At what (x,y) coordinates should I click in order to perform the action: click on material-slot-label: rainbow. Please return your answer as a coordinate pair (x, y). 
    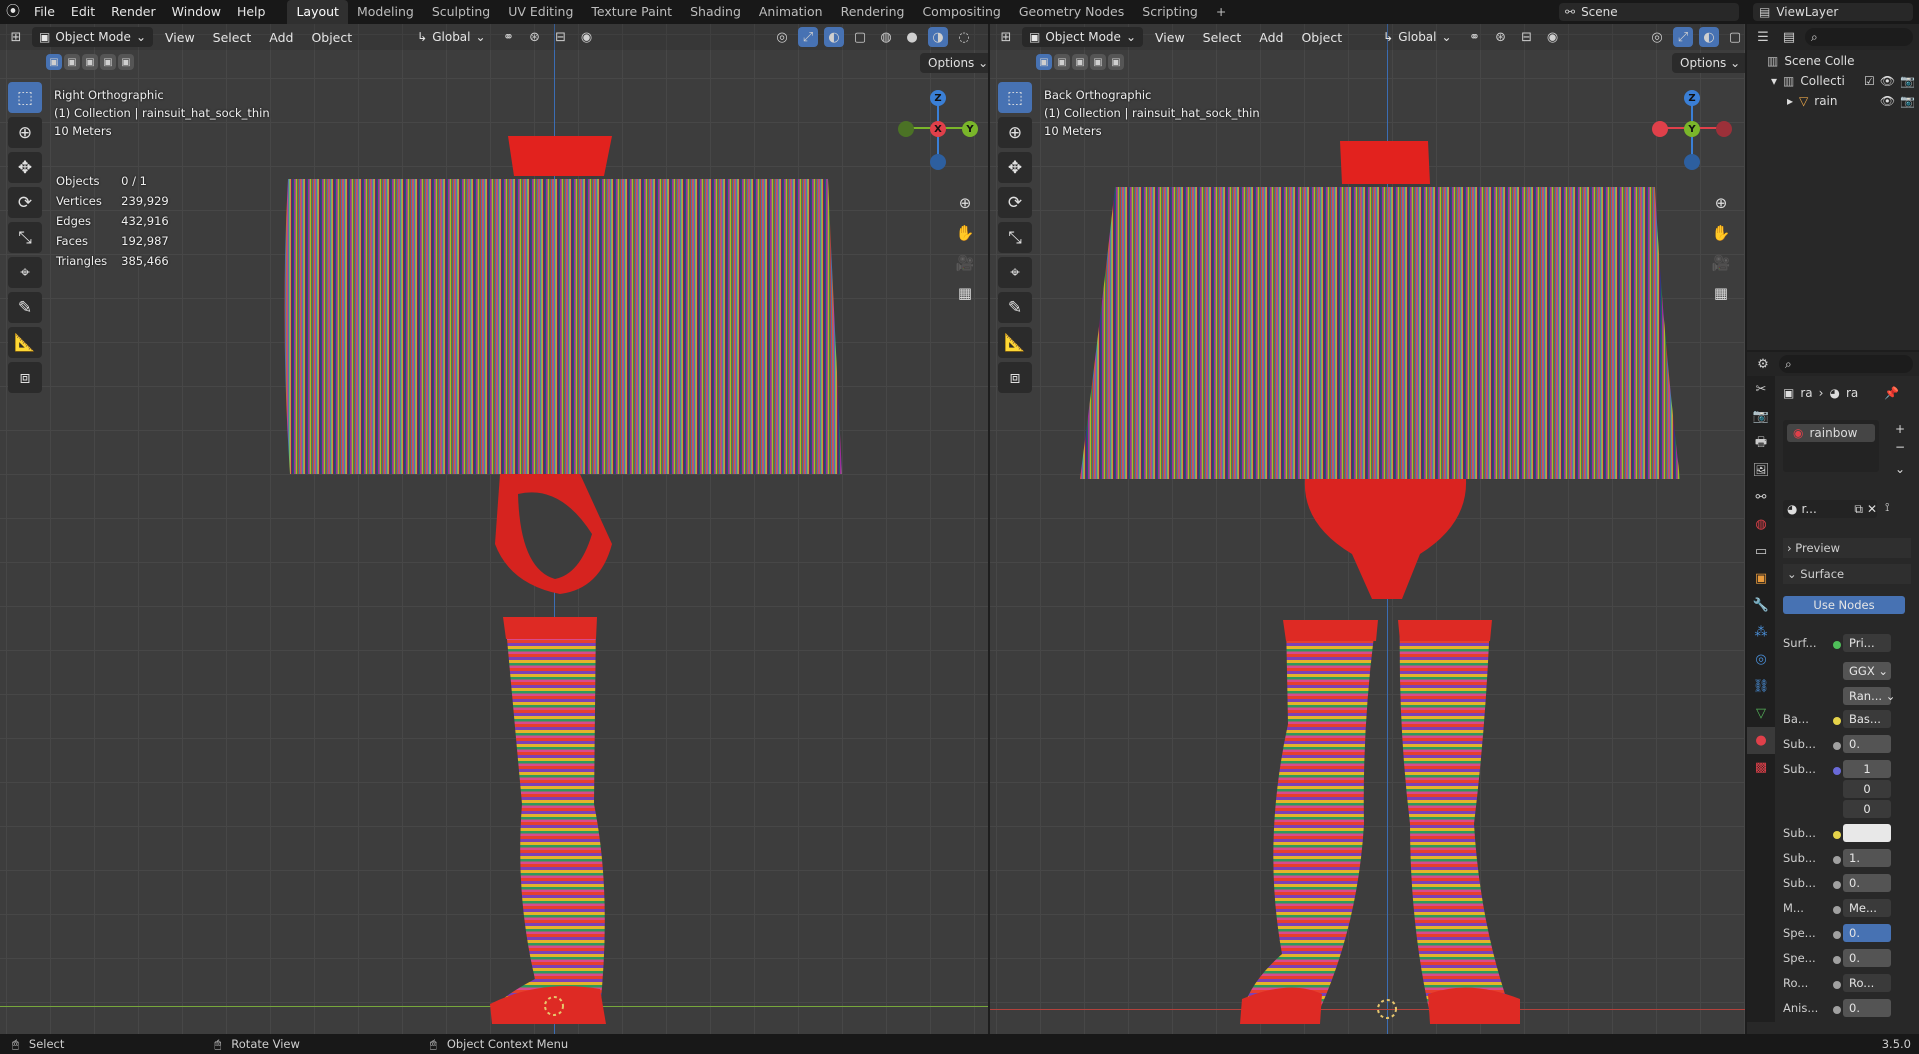
    Looking at the image, I should click on (1833, 433).